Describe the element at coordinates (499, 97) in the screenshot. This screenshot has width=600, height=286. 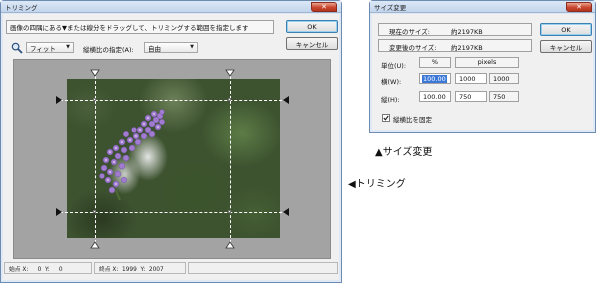
I see `height-original-value: 750` at that location.